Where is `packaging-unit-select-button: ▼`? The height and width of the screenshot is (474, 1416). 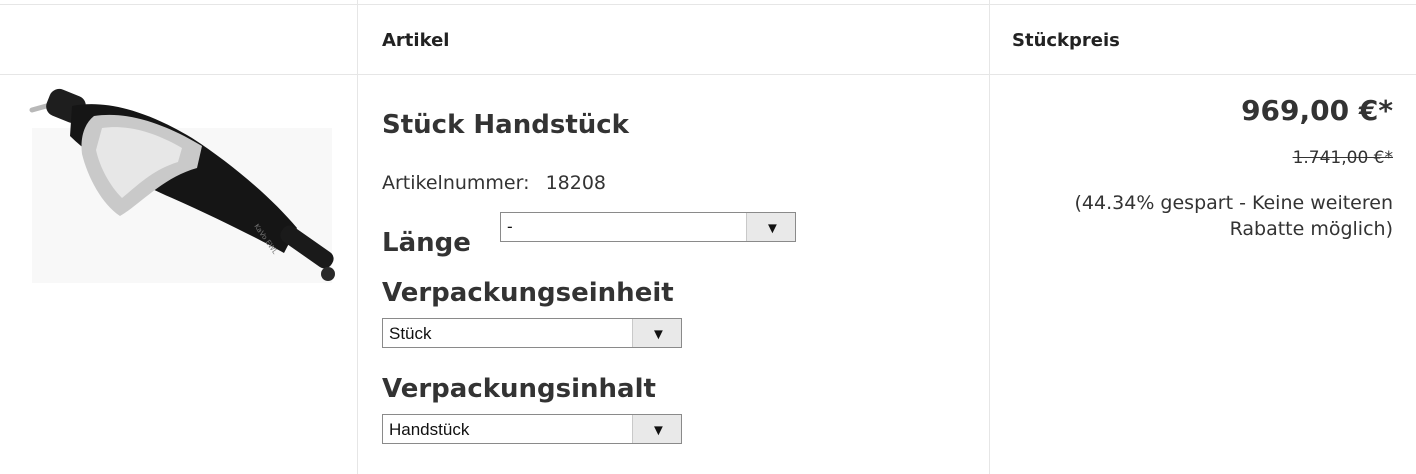
packaging-unit-select-button: ▼ is located at coordinates (656, 333).